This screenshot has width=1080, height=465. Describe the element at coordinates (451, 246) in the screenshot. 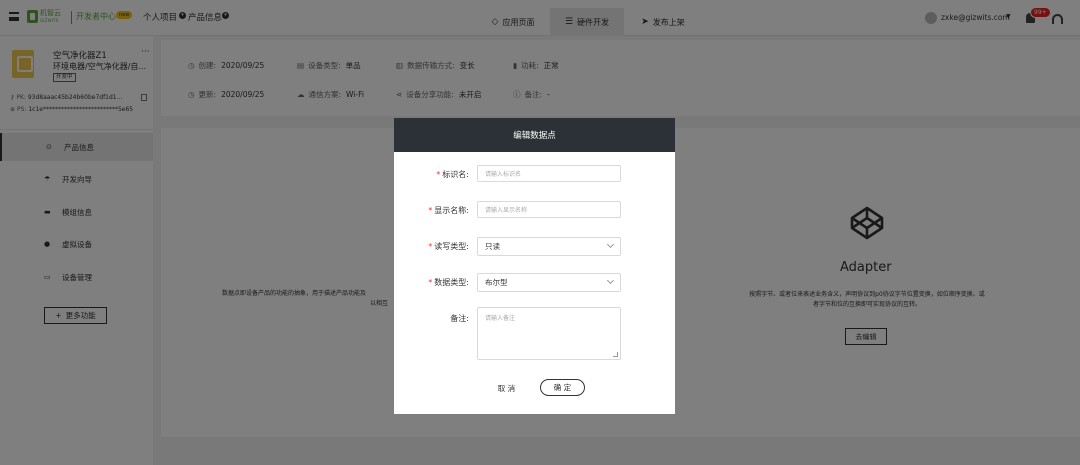

I see `rw-type-label-text: 读写类型:` at that location.